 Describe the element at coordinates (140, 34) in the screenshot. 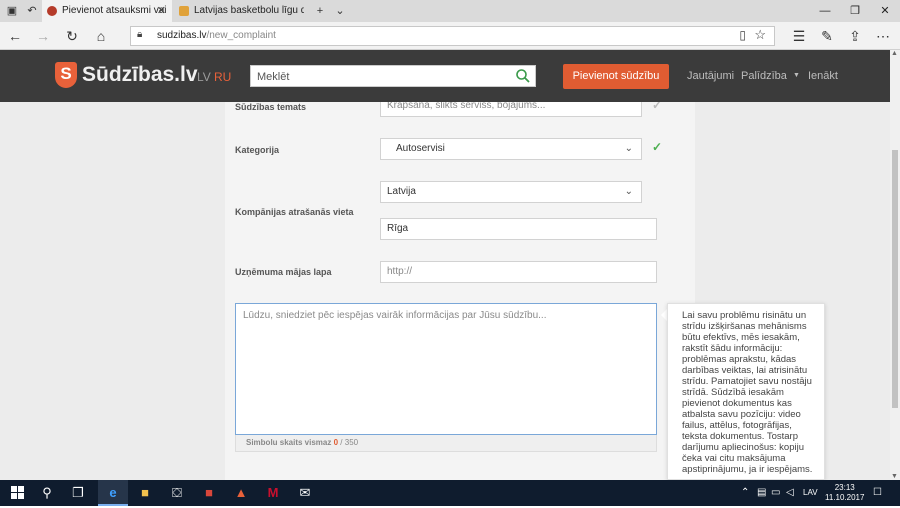

I see `lock-icon: 🔒︎` at that location.